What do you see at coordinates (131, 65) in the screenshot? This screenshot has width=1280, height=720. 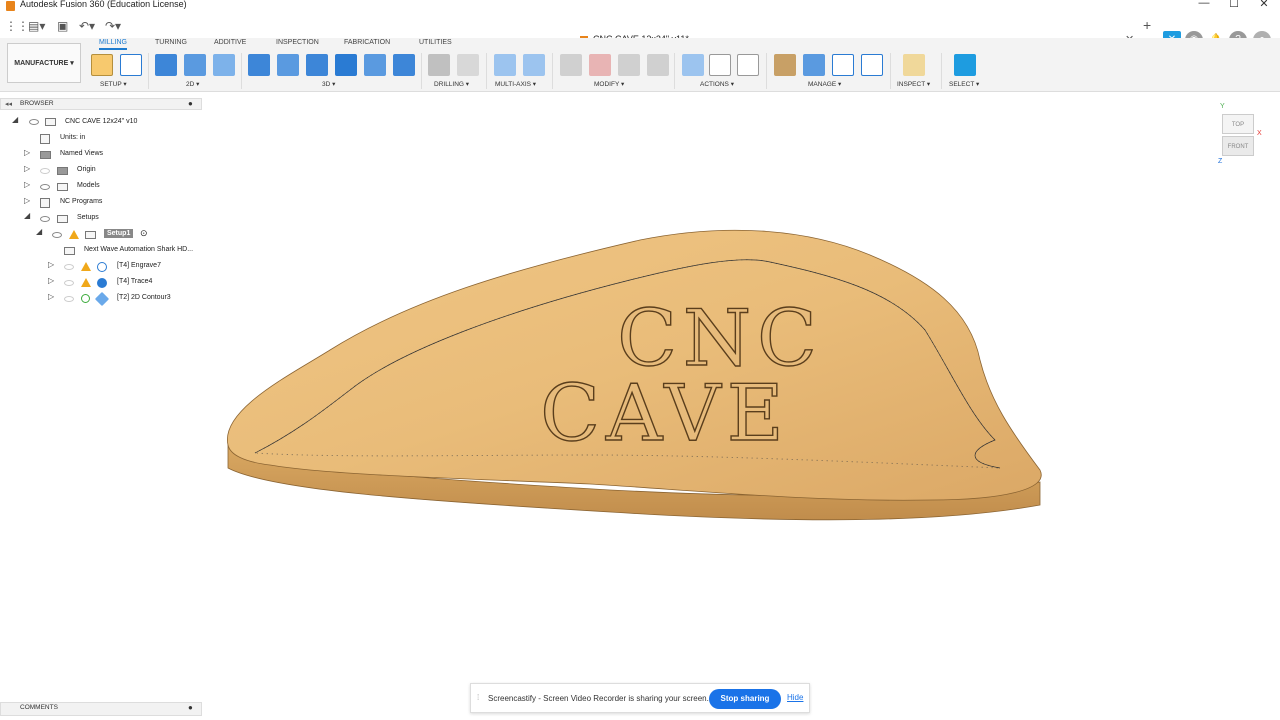 I see `nc-program-icon` at bounding box center [131, 65].